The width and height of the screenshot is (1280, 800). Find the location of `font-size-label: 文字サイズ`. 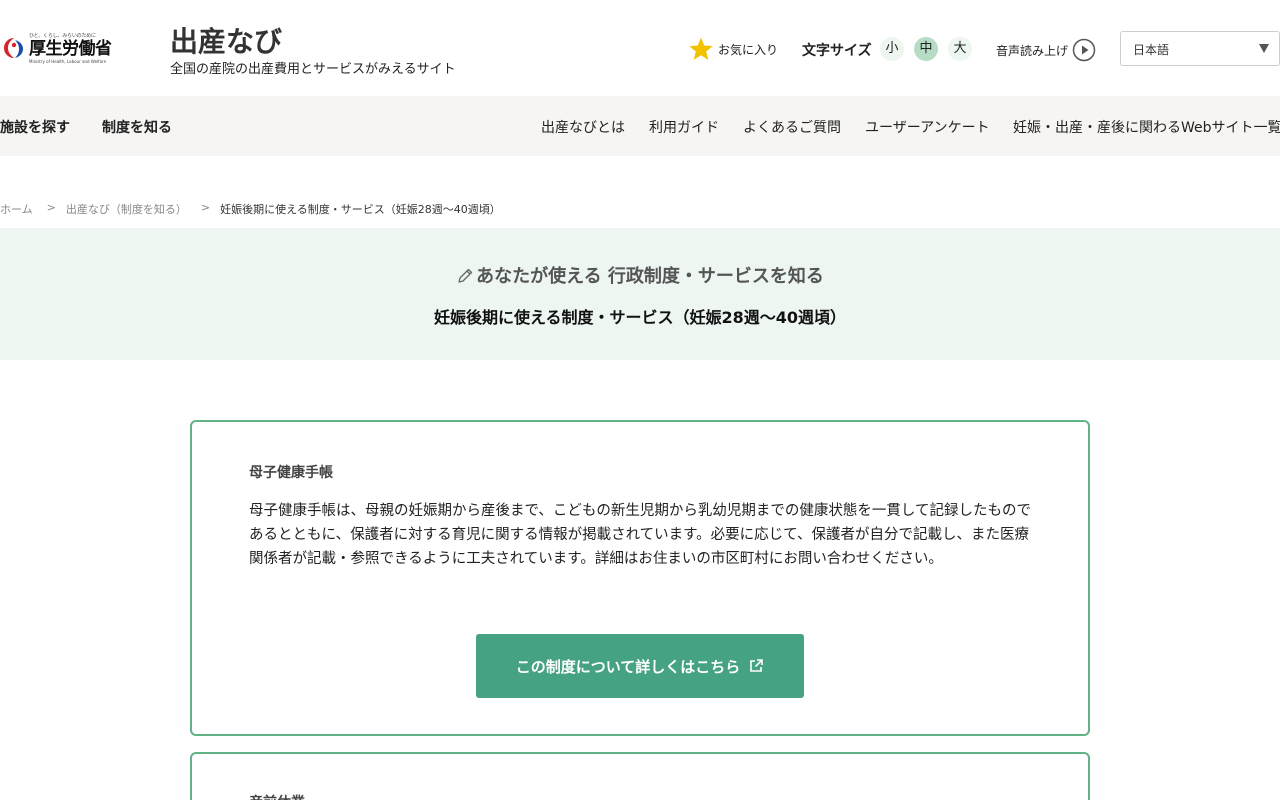

font-size-label: 文字サイズ is located at coordinates (837, 51).